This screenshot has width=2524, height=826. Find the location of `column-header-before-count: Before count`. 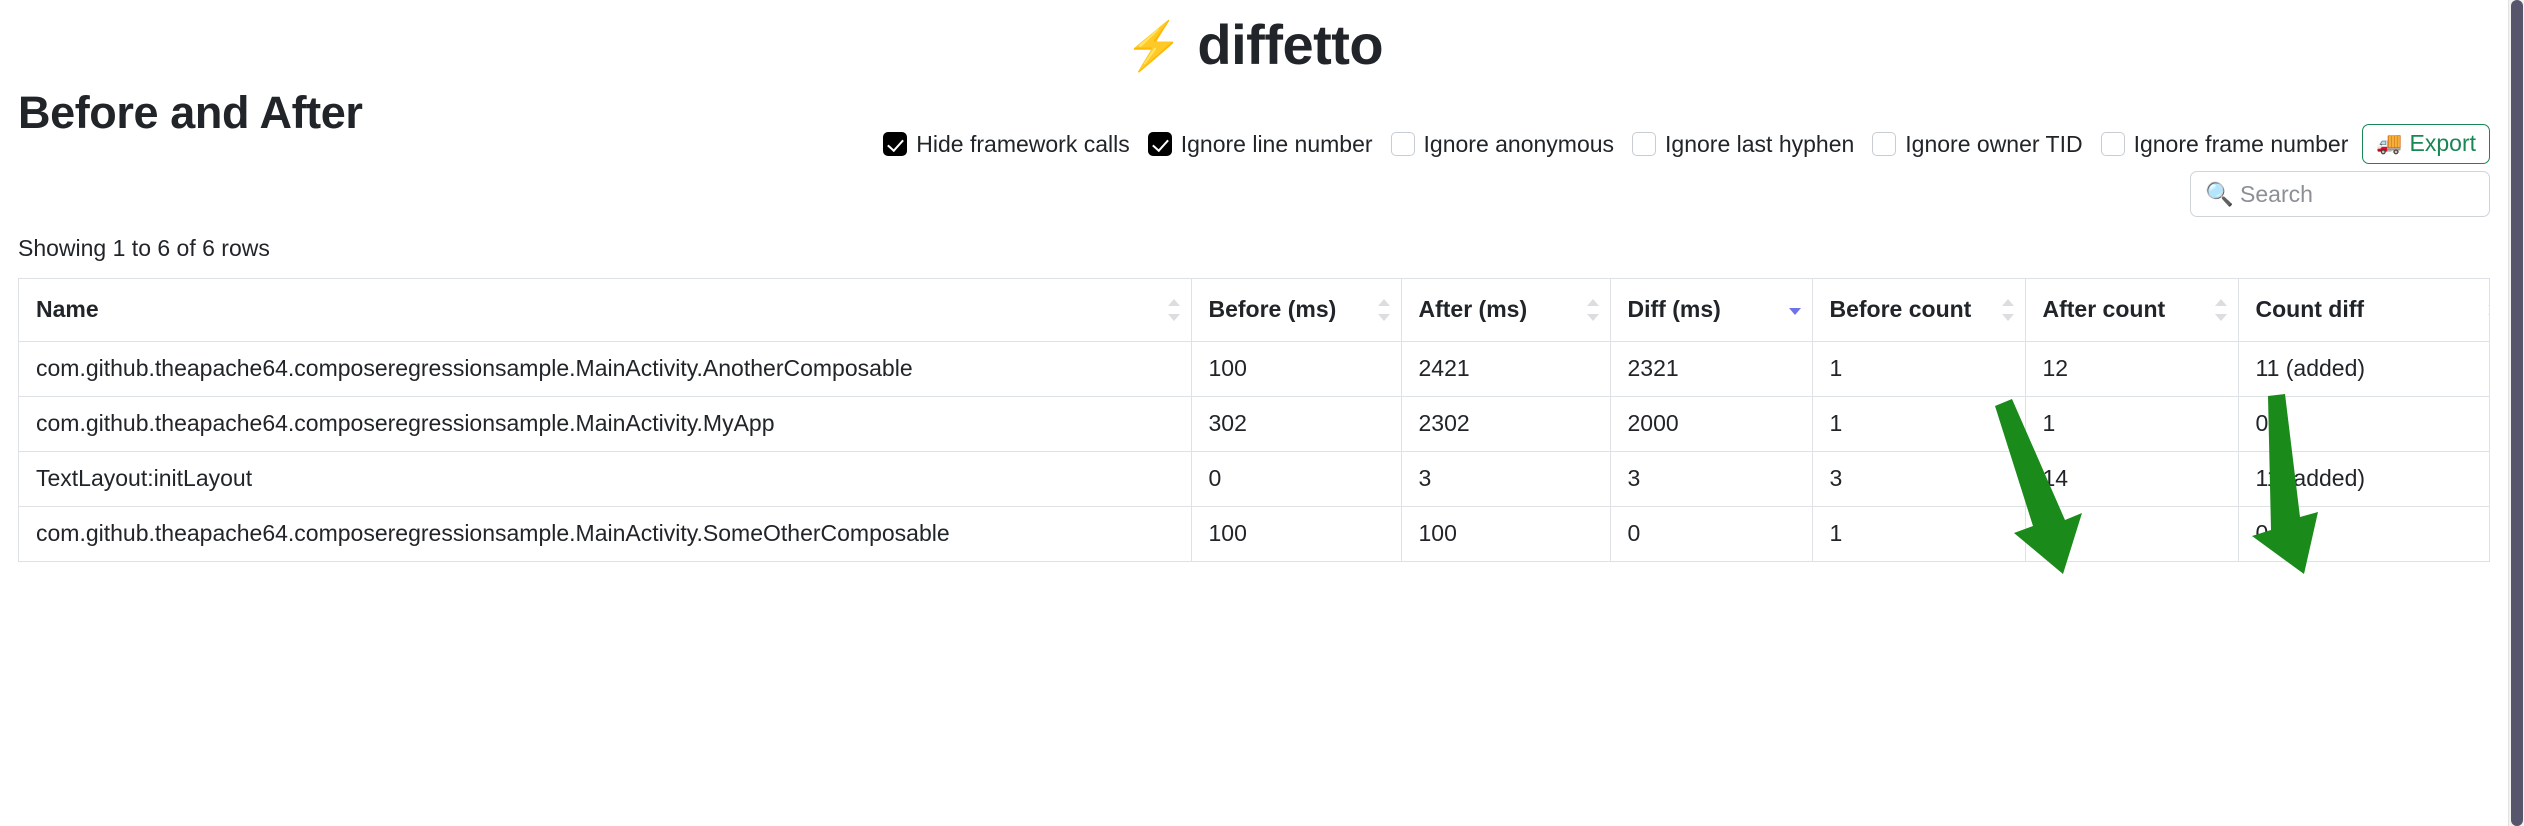

column-header-before-count: Before count is located at coordinates (1919, 310).